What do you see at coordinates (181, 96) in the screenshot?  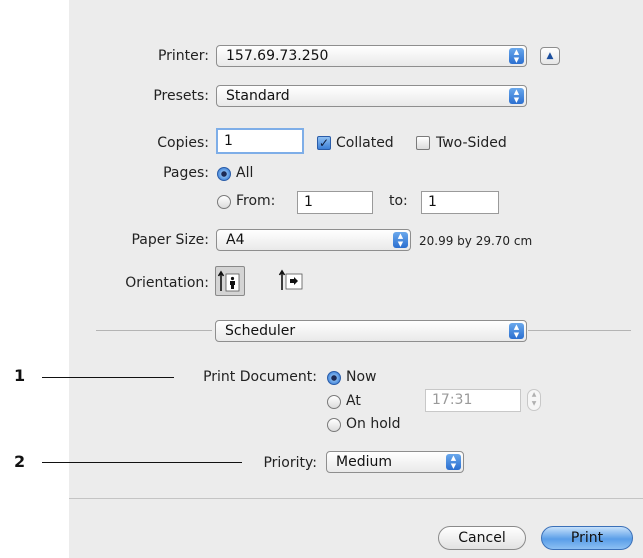 I see `presets-label: Presets:` at bounding box center [181, 96].